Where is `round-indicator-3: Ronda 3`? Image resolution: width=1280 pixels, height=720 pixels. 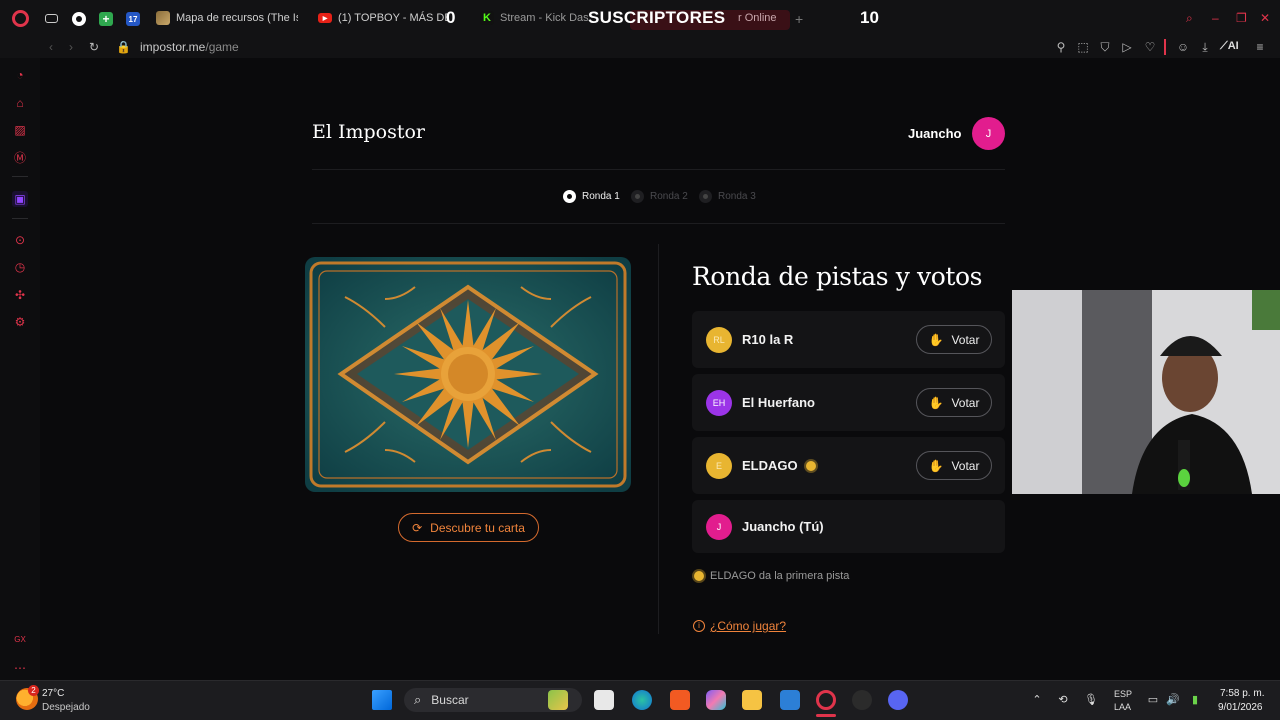 round-indicator-3: Ronda 3 is located at coordinates (727, 196).